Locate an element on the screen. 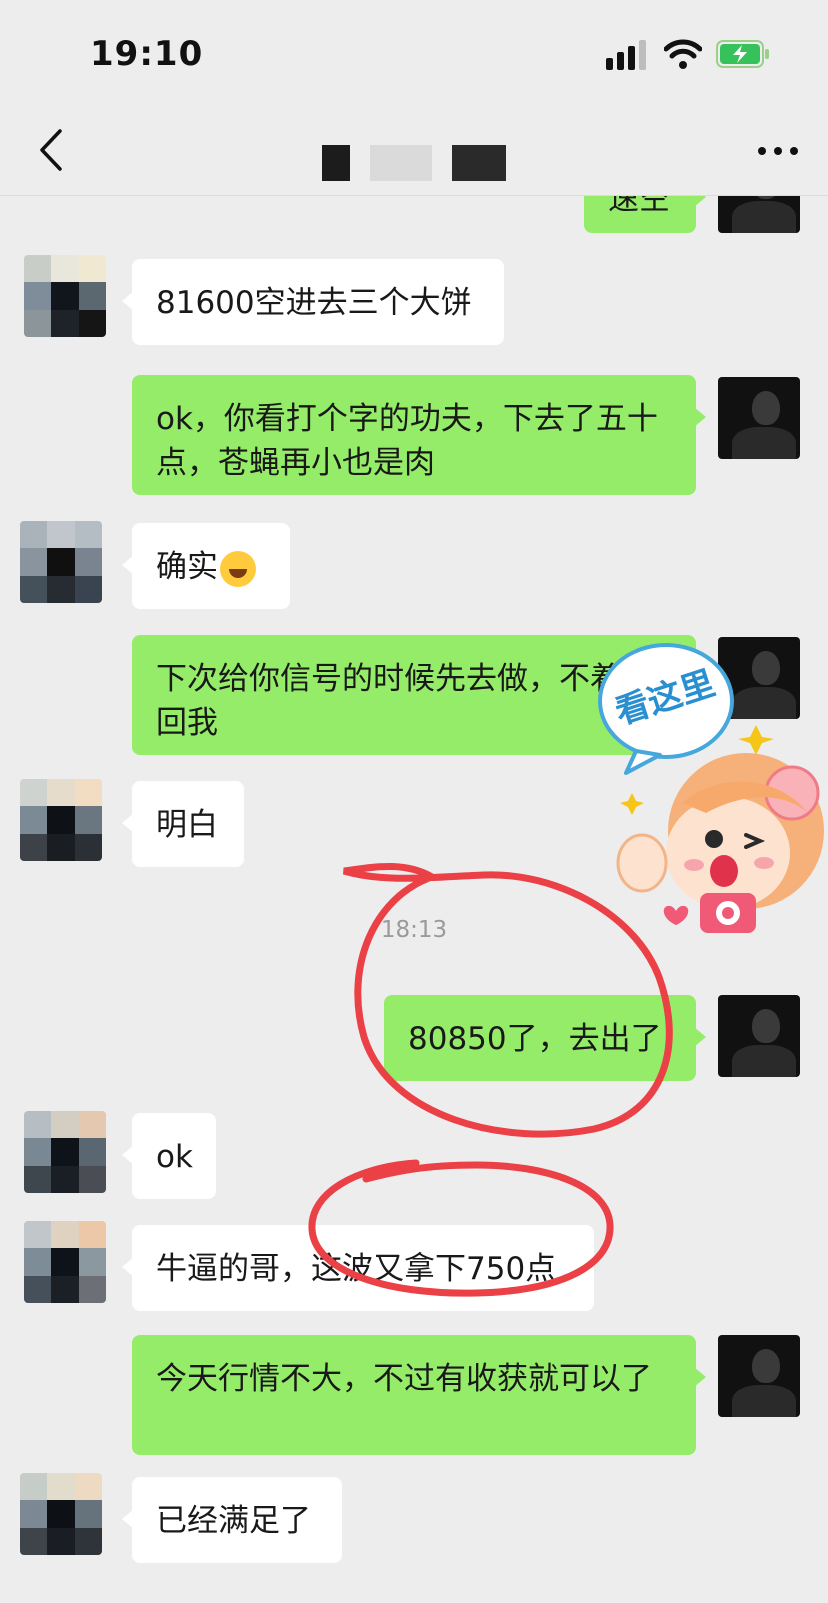 This screenshot has height=1603, width=828. message-bubble-incoming: 已经满足了 is located at coordinates (232, 1520).